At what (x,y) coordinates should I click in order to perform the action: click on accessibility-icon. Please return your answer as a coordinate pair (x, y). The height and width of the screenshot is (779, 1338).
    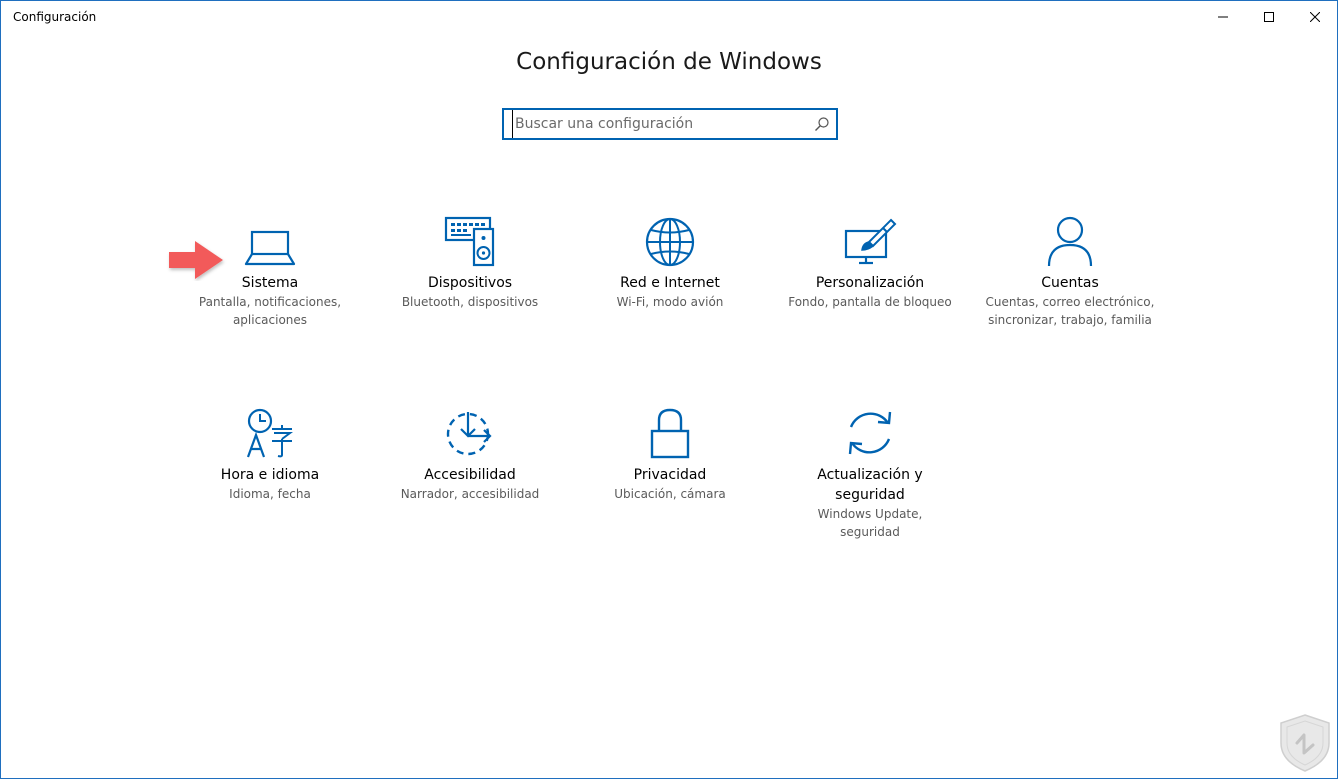
    Looking at the image, I should click on (469, 434).